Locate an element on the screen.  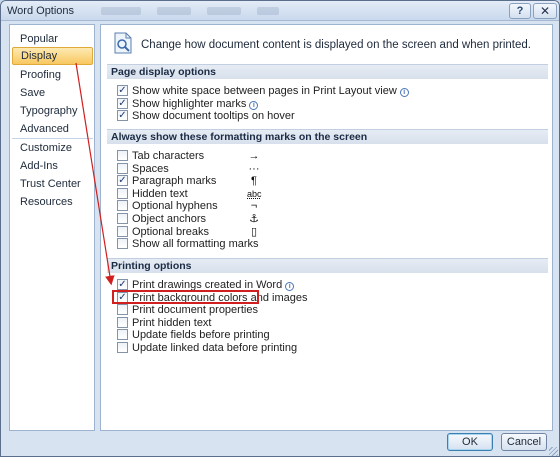
close-button: ✕ is located at coordinates (545, 11).